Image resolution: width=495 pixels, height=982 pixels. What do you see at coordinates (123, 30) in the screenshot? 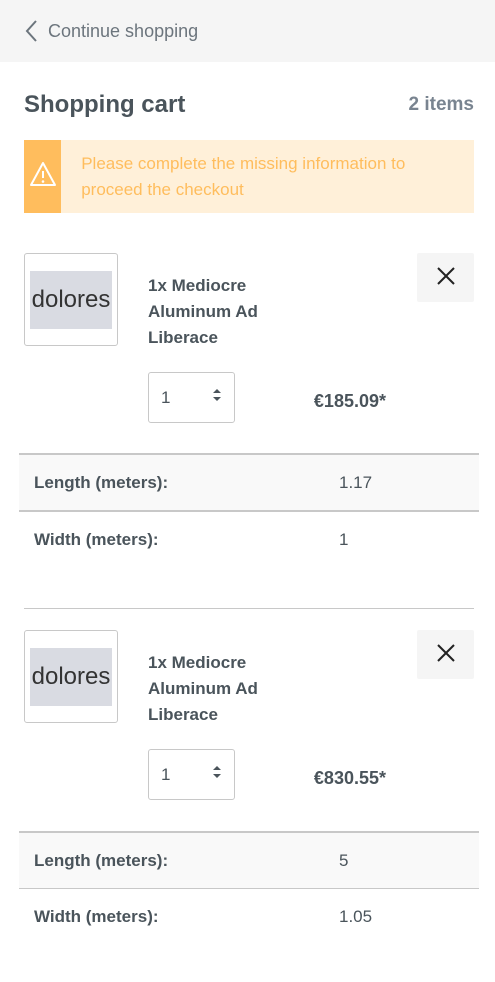
I see `continue-shopping-label: Continue shopping` at bounding box center [123, 30].